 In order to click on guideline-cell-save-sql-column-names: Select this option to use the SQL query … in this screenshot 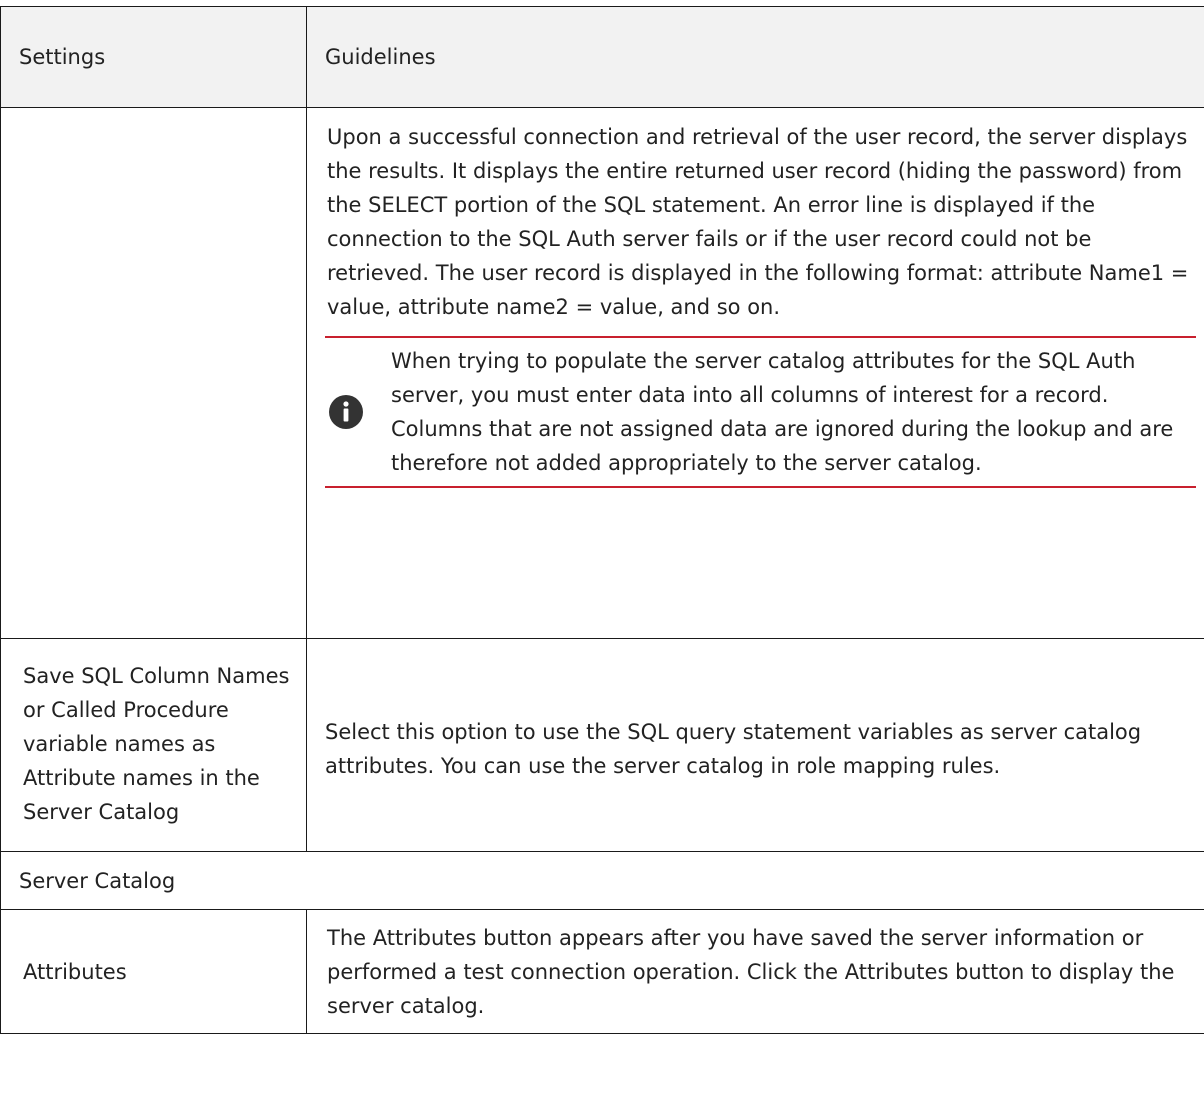, I will do `click(755, 745)`.